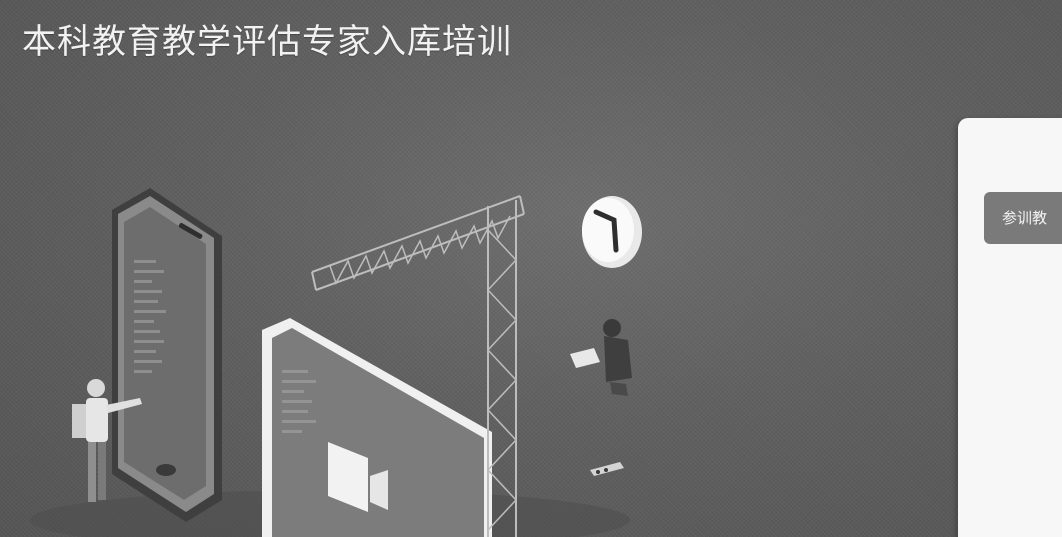  I want to click on floor-objects, so click(607, 469).